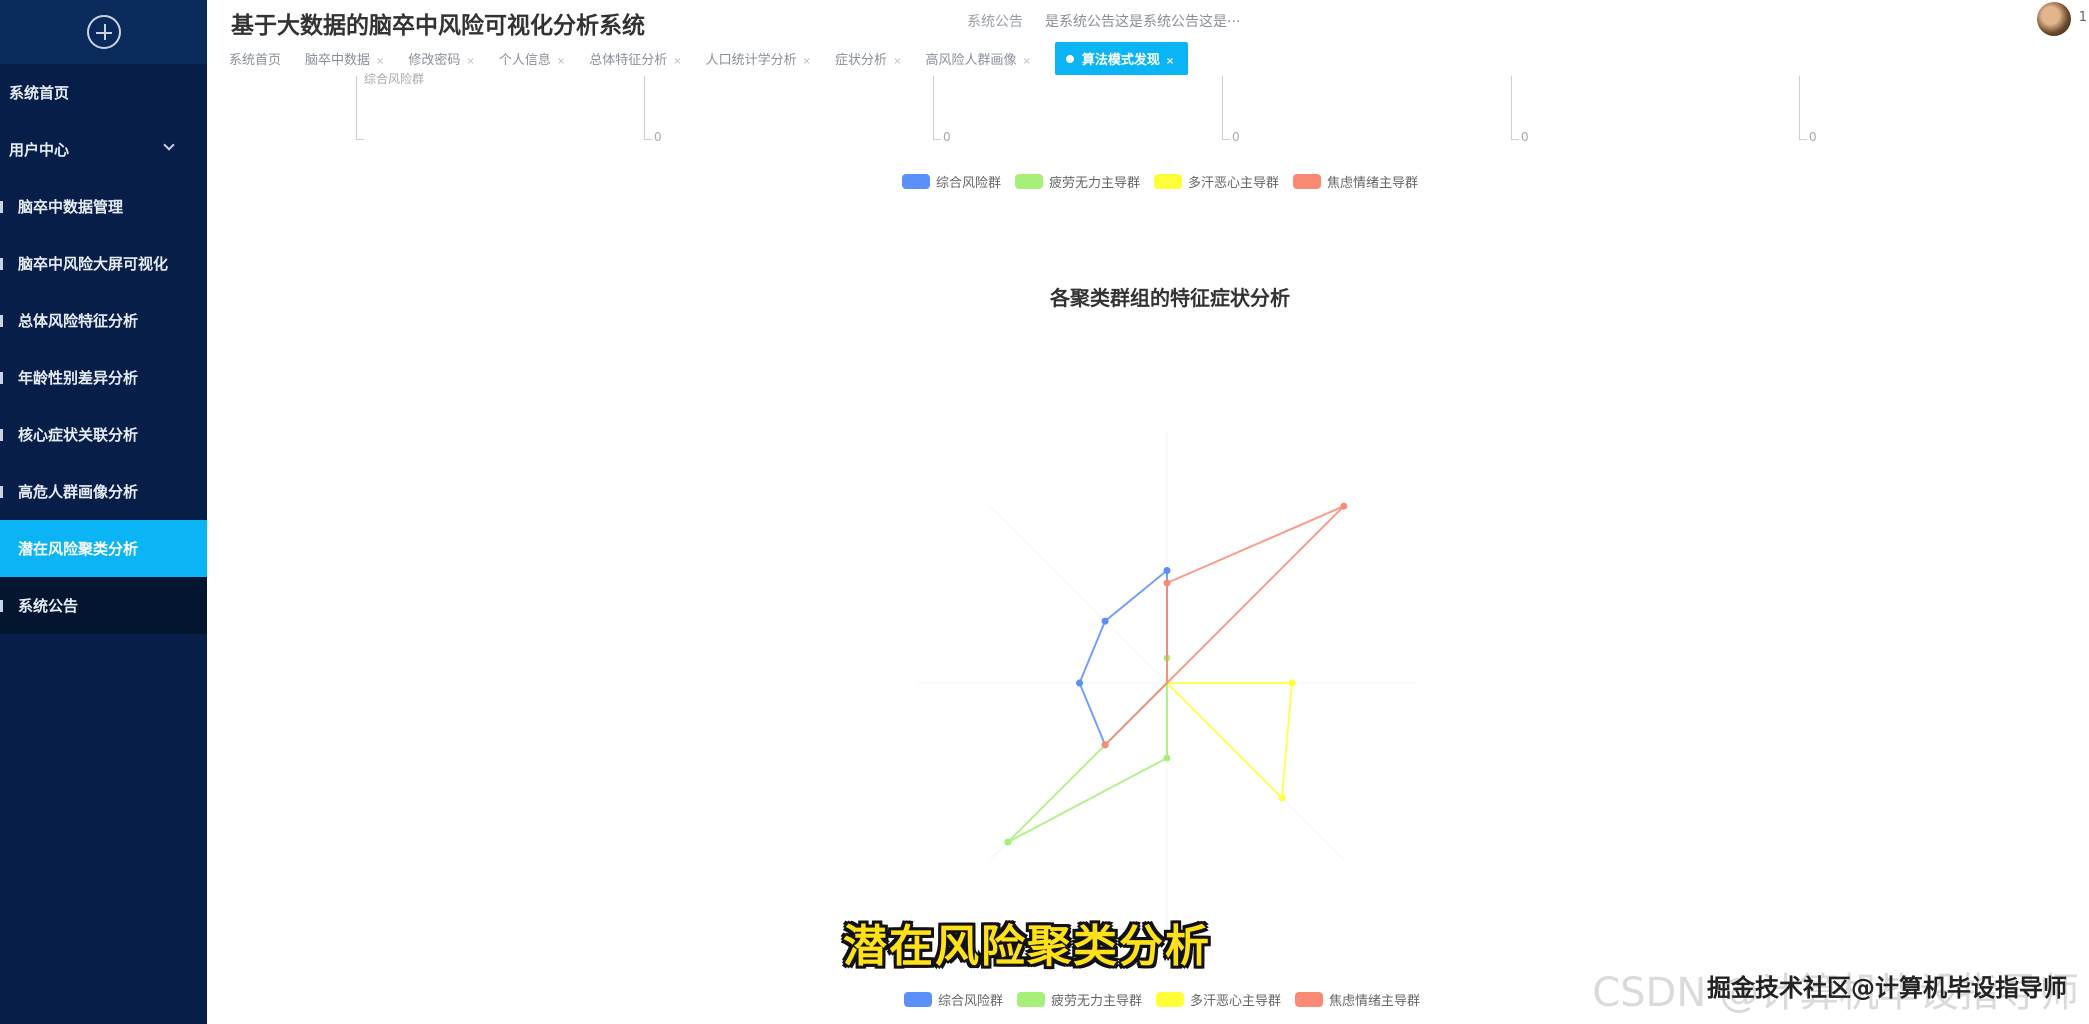 The image size is (2089, 1024). I want to click on radar-axis, so click(1078, 594).